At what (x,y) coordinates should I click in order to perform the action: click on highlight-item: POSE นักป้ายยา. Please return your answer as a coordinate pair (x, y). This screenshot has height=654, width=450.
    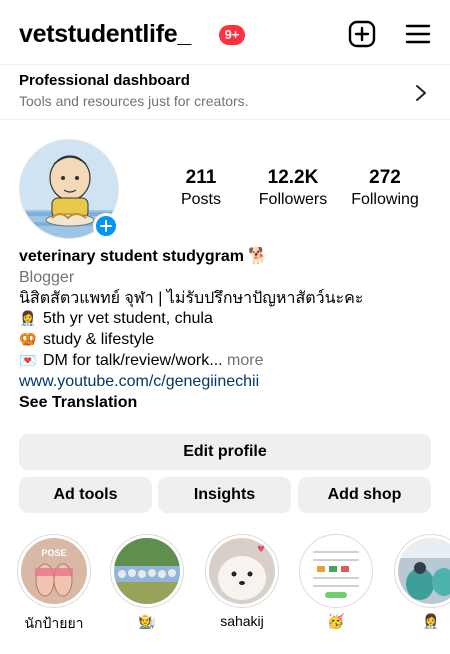
    Looking at the image, I should click on (54, 584).